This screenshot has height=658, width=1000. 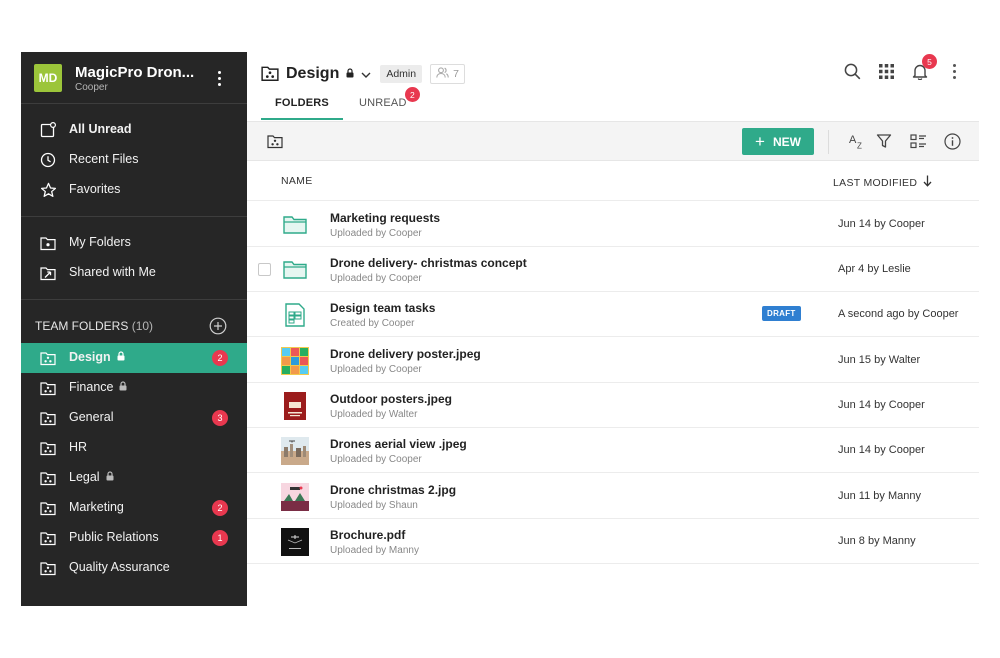 What do you see at coordinates (898, 314) in the screenshot?
I see `file-modified: A second ago by Cooper` at bounding box center [898, 314].